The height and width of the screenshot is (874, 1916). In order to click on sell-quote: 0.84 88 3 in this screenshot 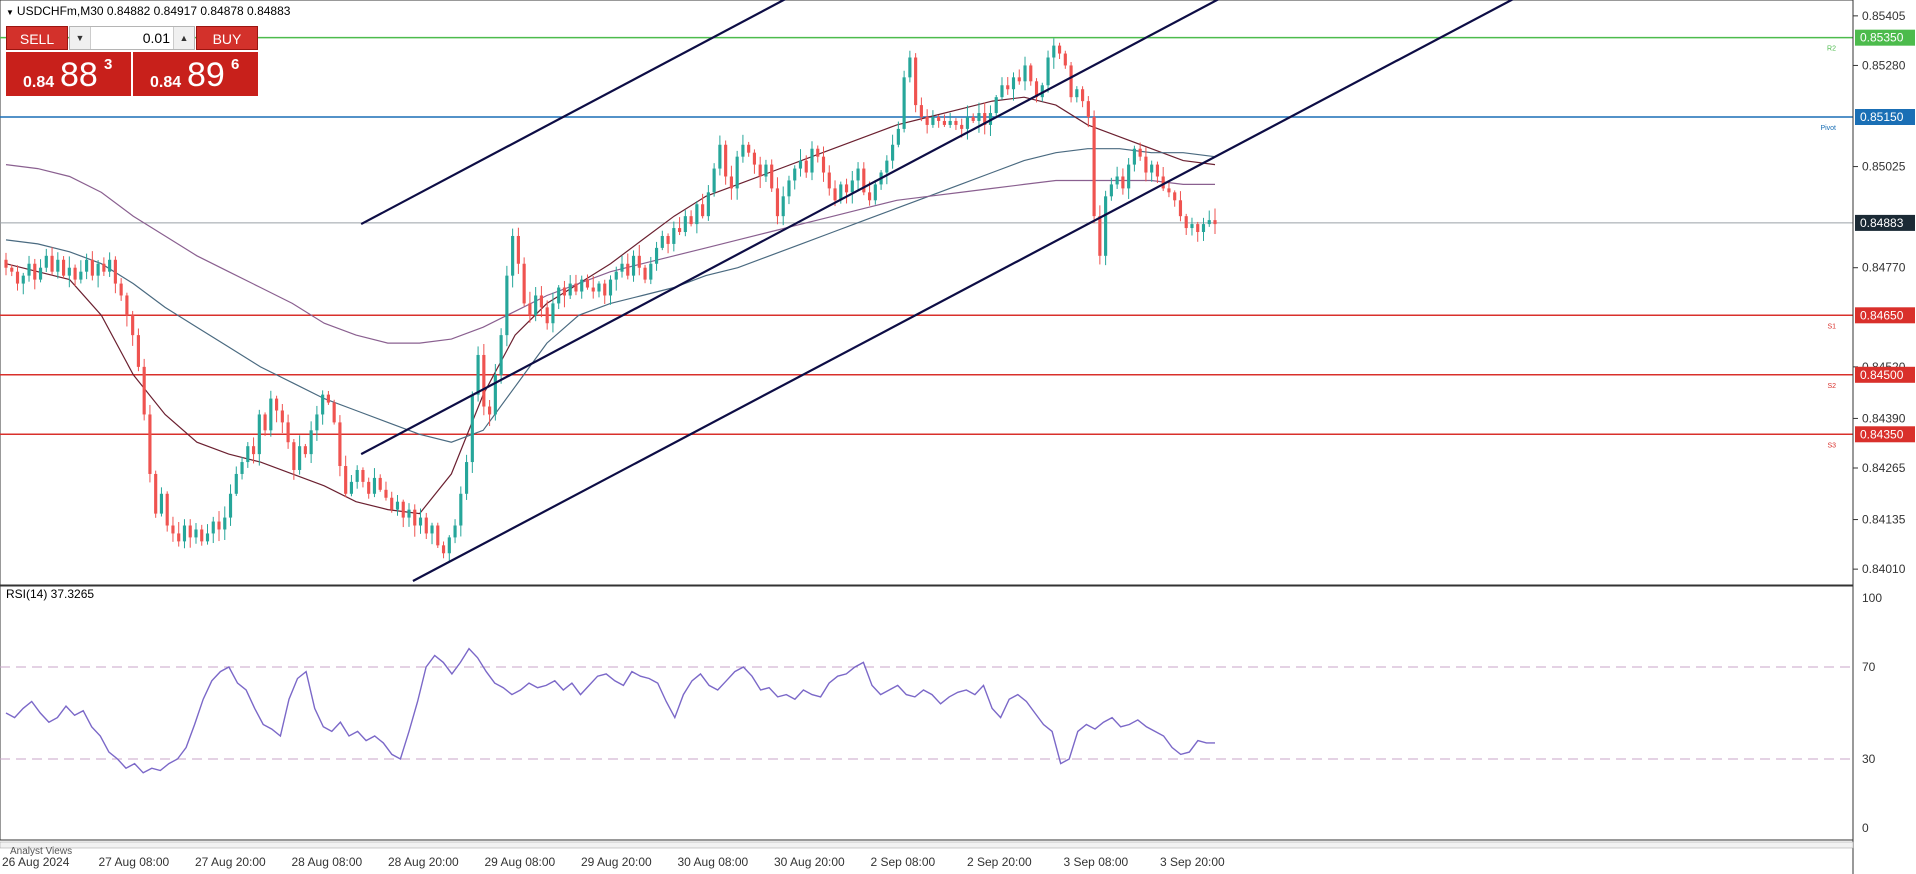, I will do `click(68, 74)`.